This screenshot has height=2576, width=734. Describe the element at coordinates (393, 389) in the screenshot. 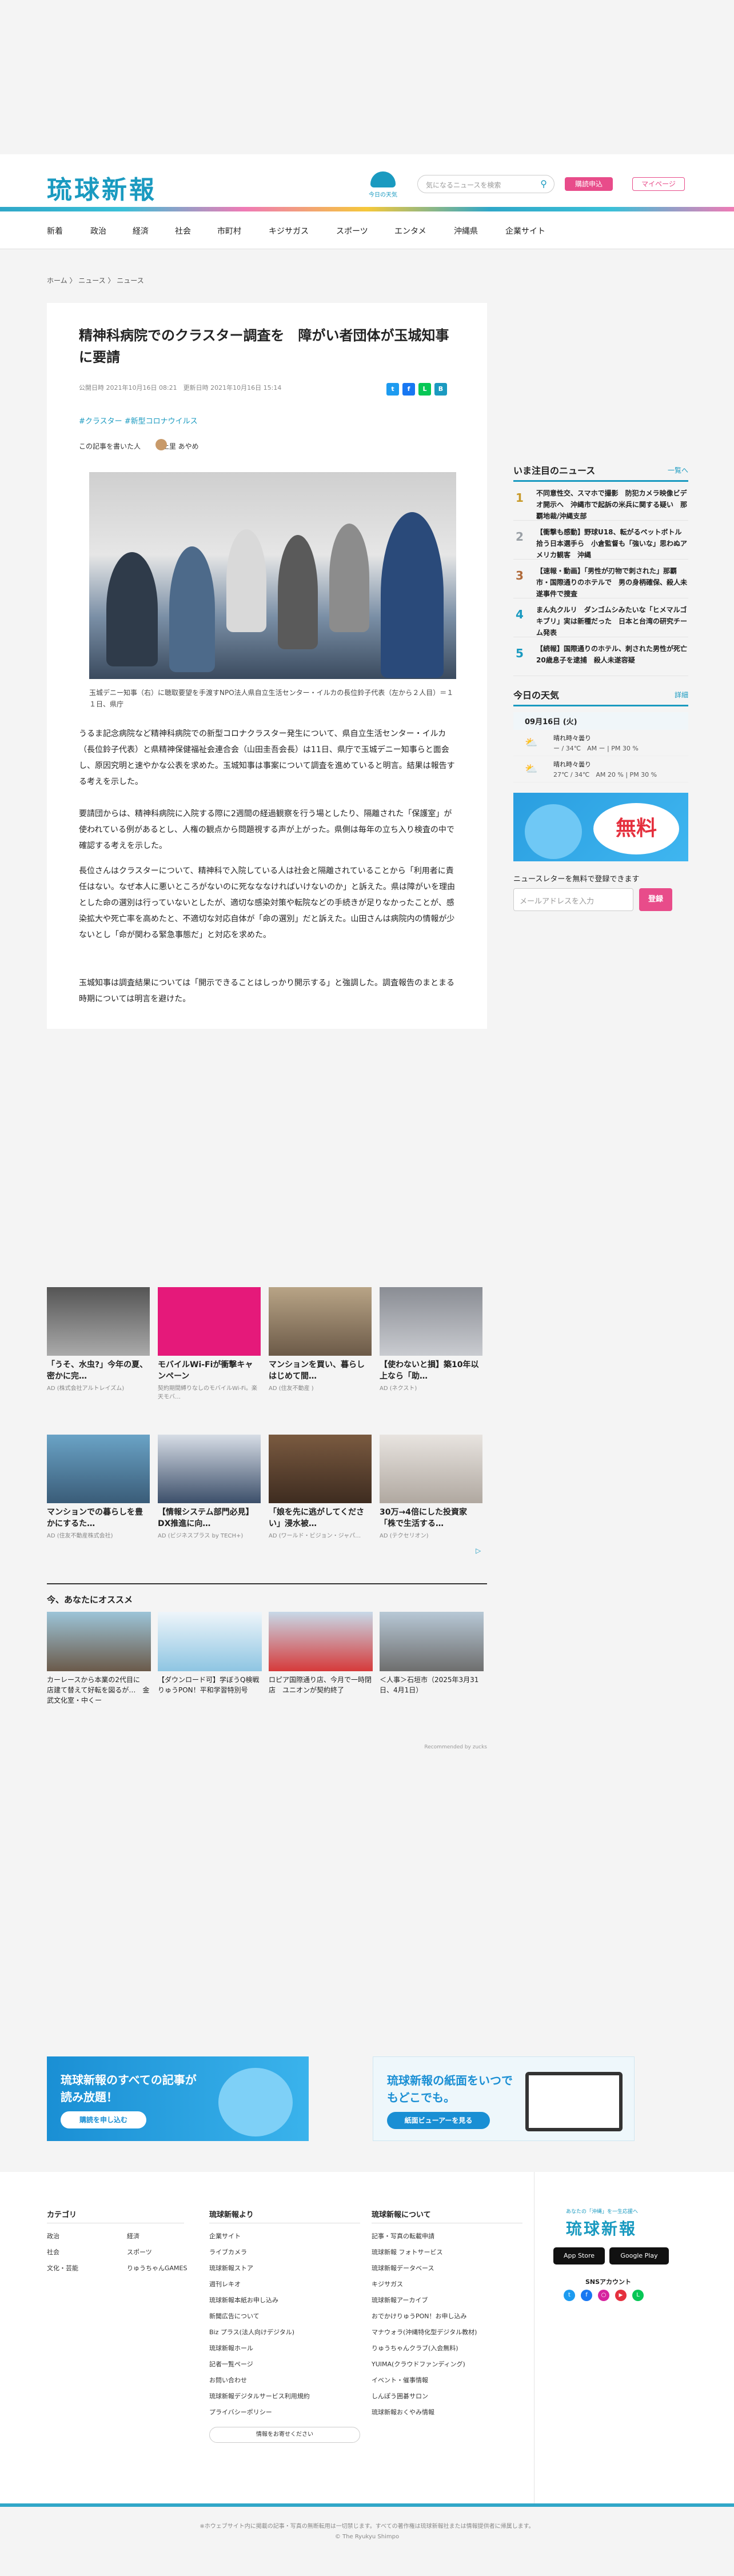

I see `twitter-share-icon: t` at that location.